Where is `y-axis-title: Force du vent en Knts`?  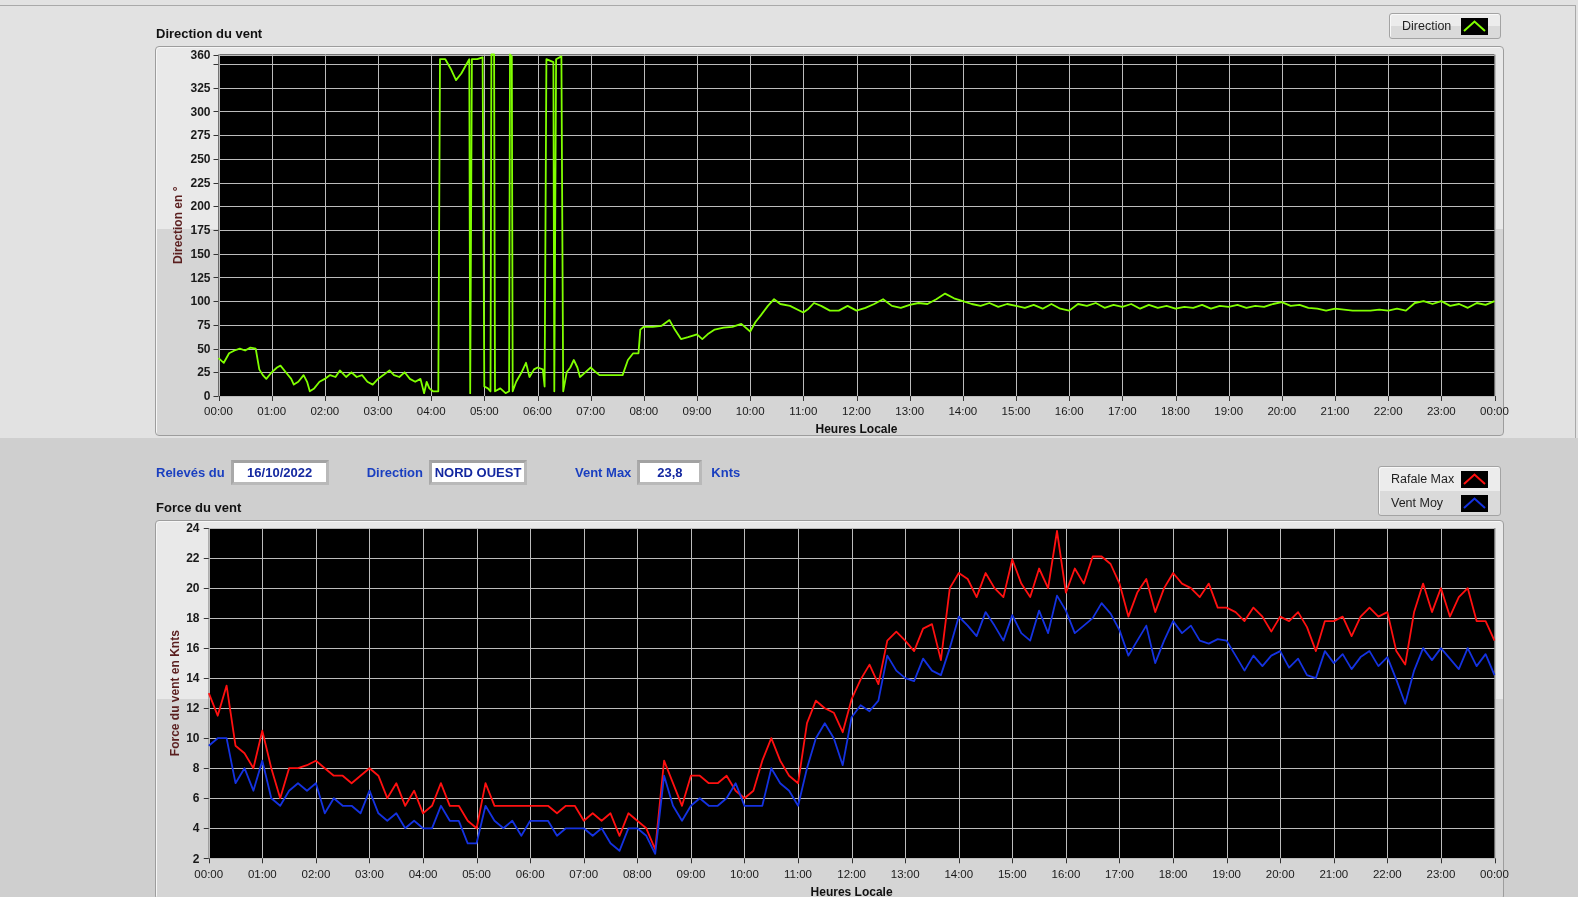 y-axis-title: Force du vent en Knts is located at coordinates (175, 693).